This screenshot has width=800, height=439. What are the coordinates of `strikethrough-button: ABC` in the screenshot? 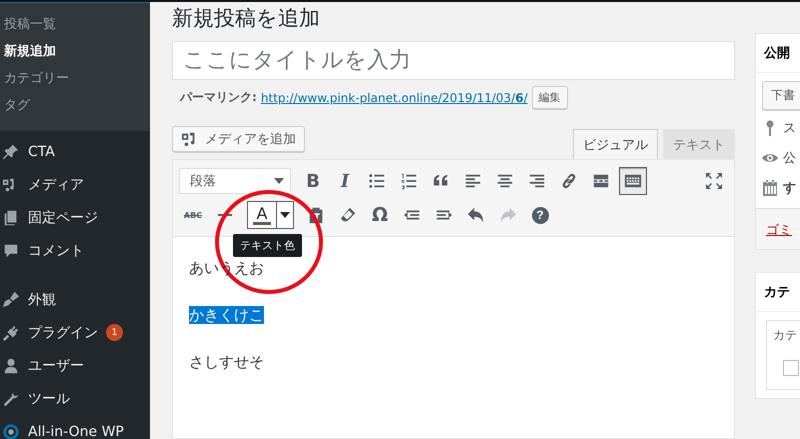 It's located at (193, 215).